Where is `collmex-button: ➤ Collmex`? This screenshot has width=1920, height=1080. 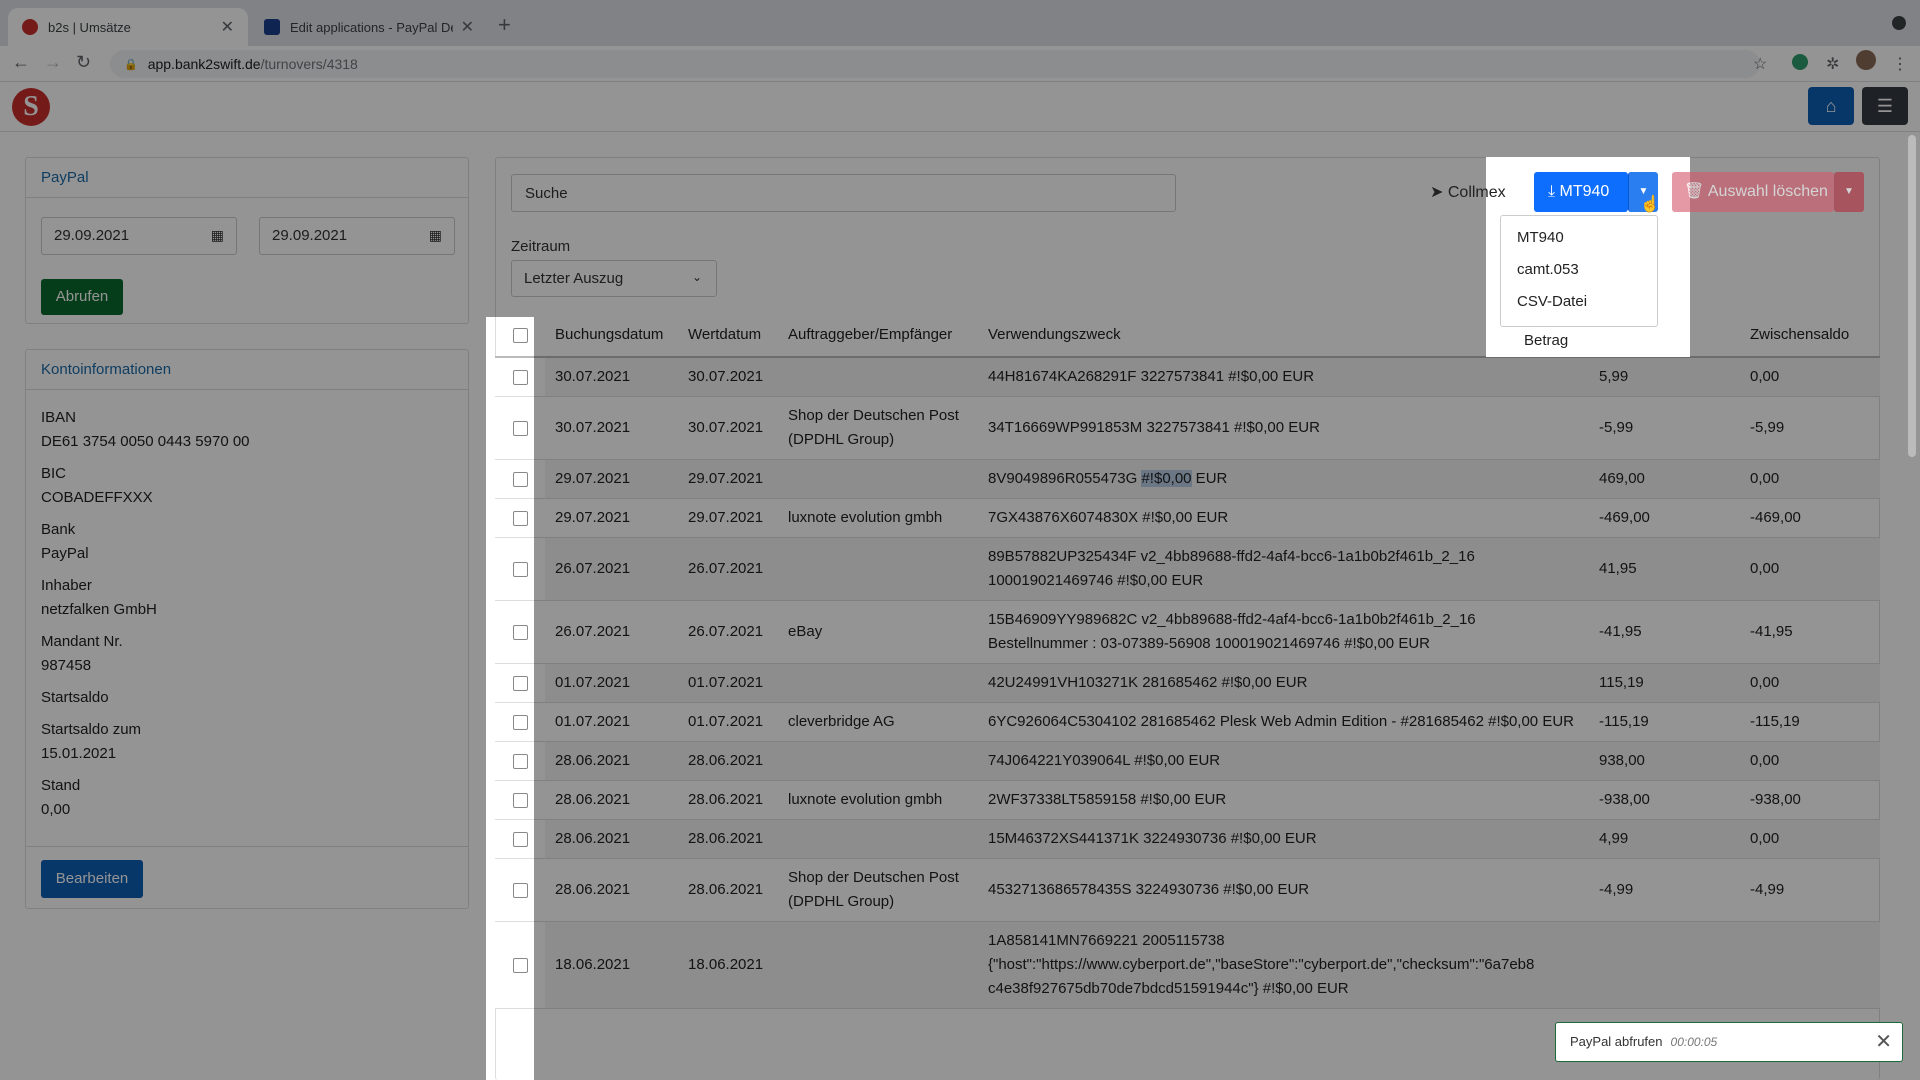
collmex-button: ➤ Collmex is located at coordinates (1468, 193).